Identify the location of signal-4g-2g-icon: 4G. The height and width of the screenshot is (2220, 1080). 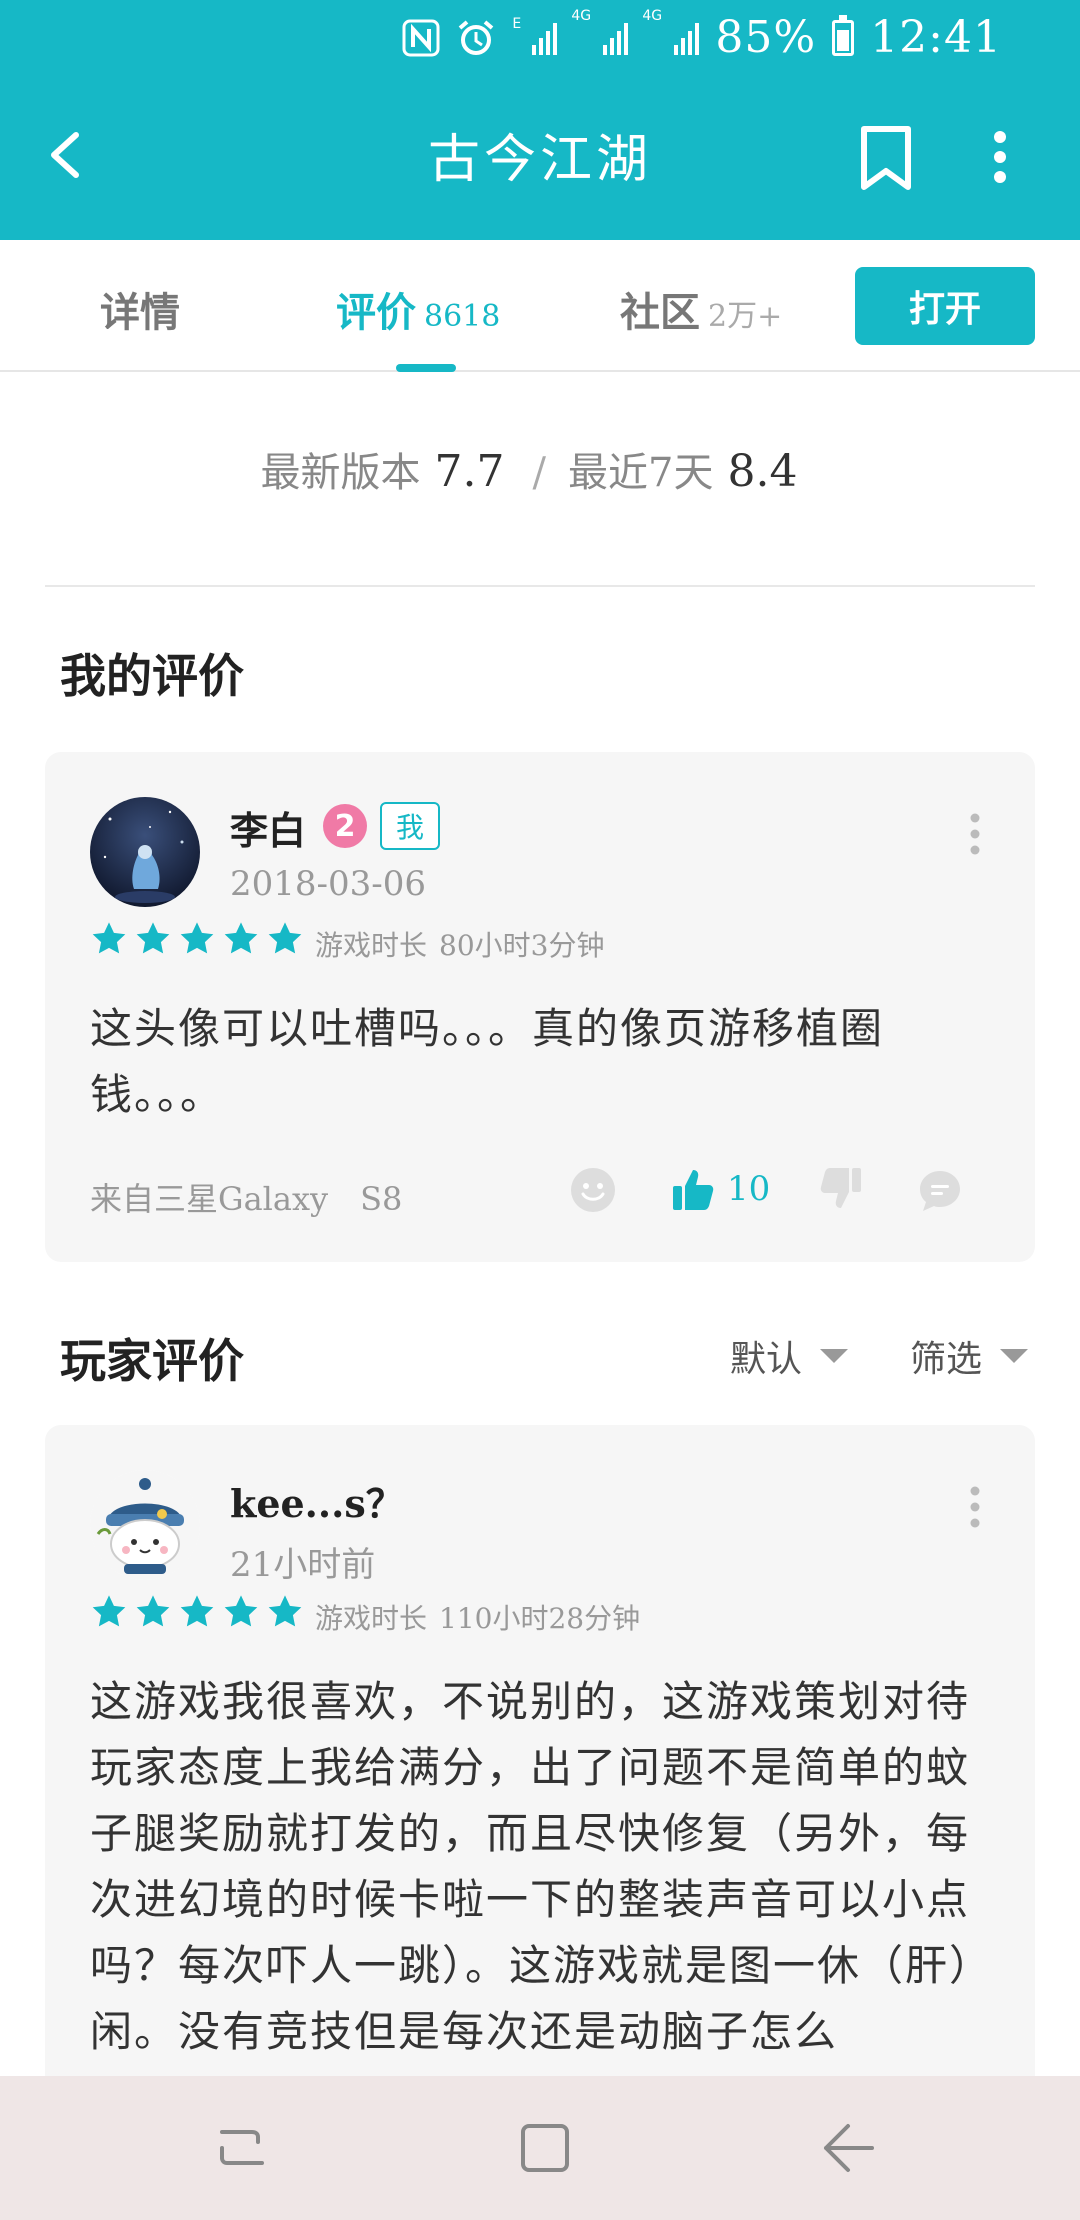
(671, 32).